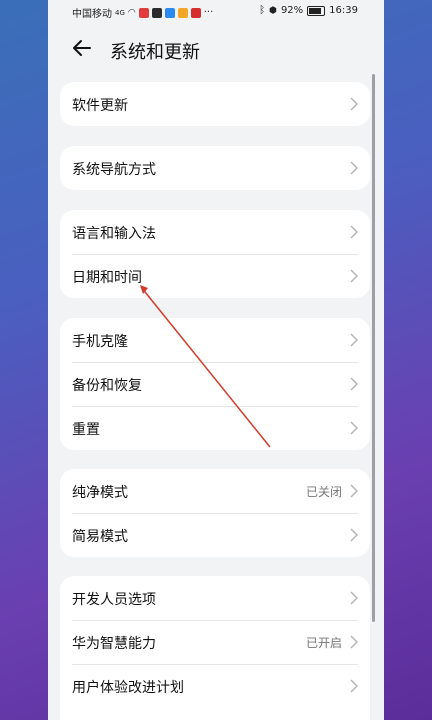  Describe the element at coordinates (100, 493) in the screenshot. I see `settings-item-label: 纯净模式` at that location.